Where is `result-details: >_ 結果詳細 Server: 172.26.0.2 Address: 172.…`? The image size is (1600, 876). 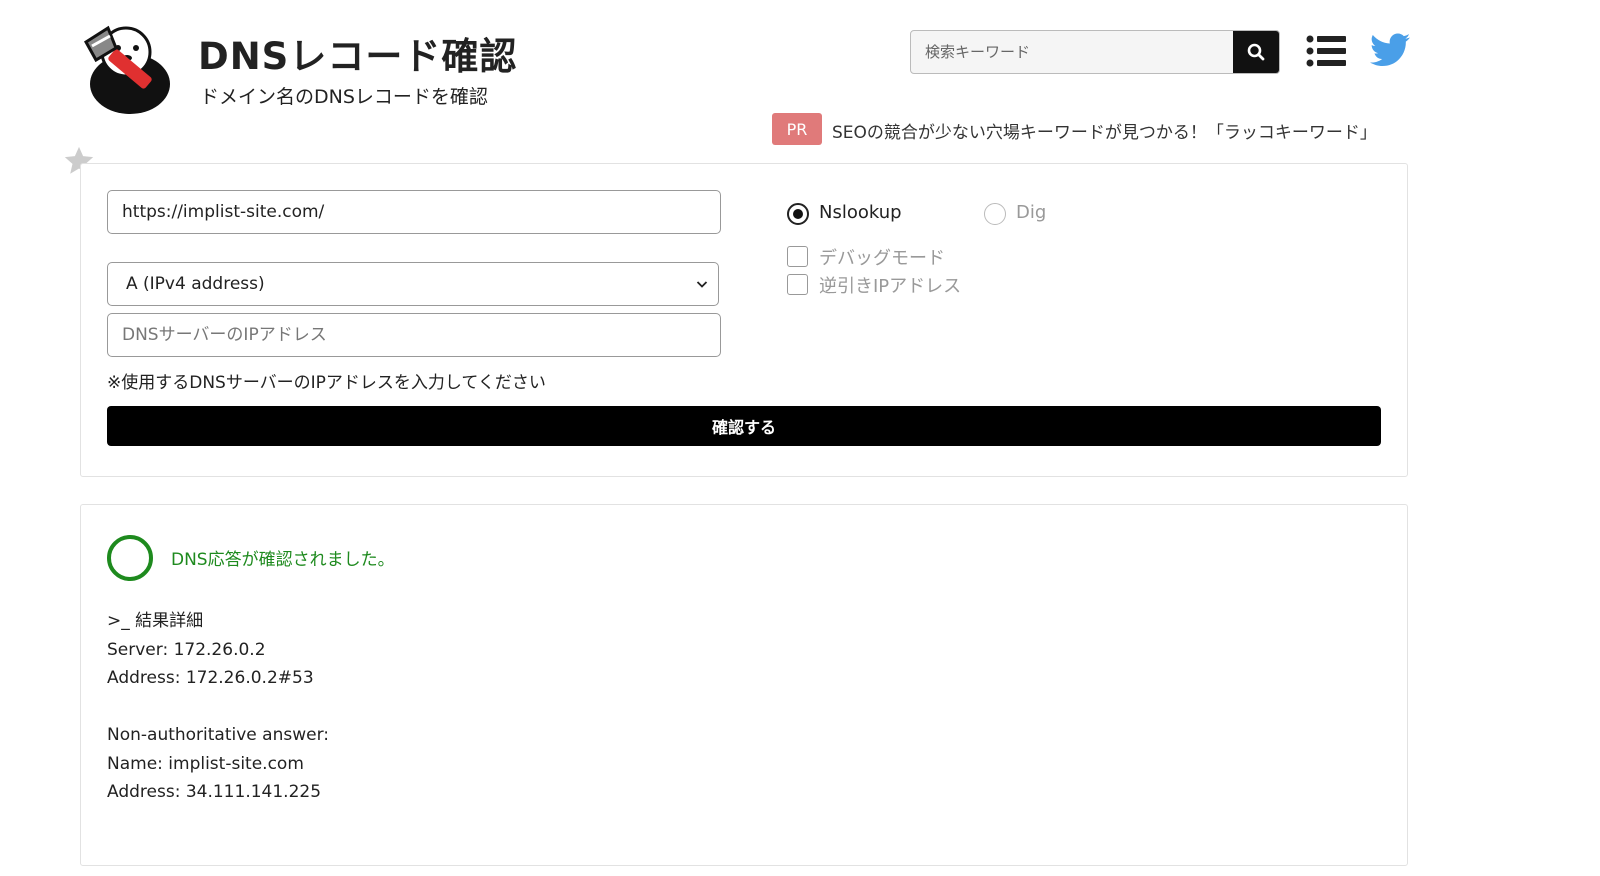 result-details: >_ 結果詳細 Server: 172.26.0.2 Address: 172.… is located at coordinates (218, 707).